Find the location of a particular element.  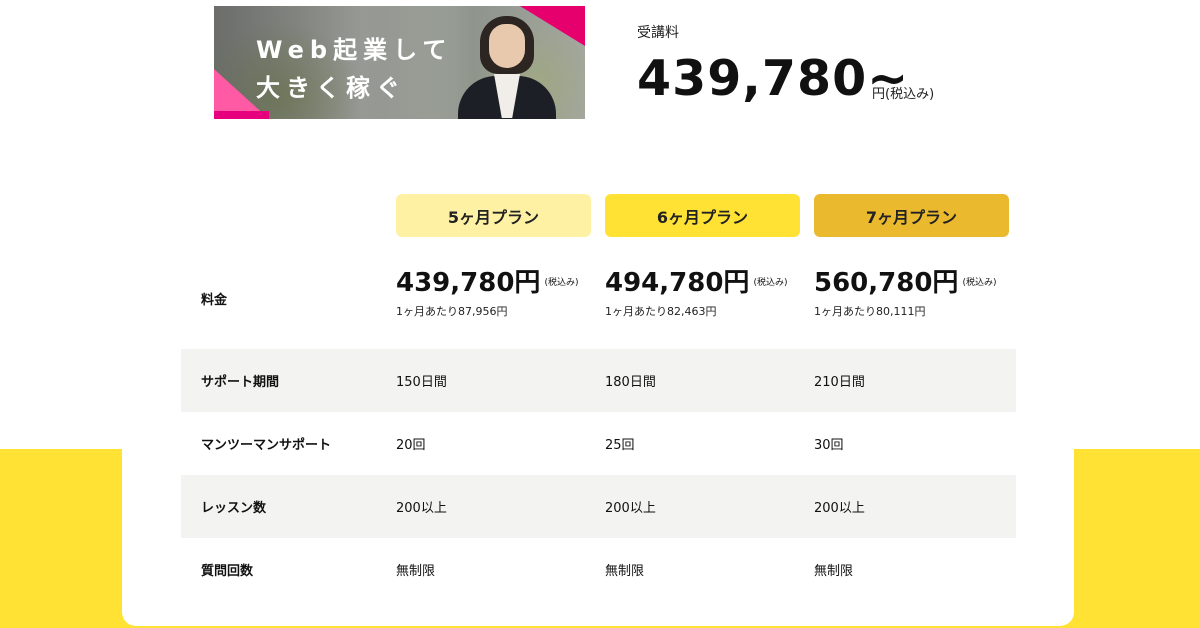

fee-label: 受講料 is located at coordinates (658, 33).